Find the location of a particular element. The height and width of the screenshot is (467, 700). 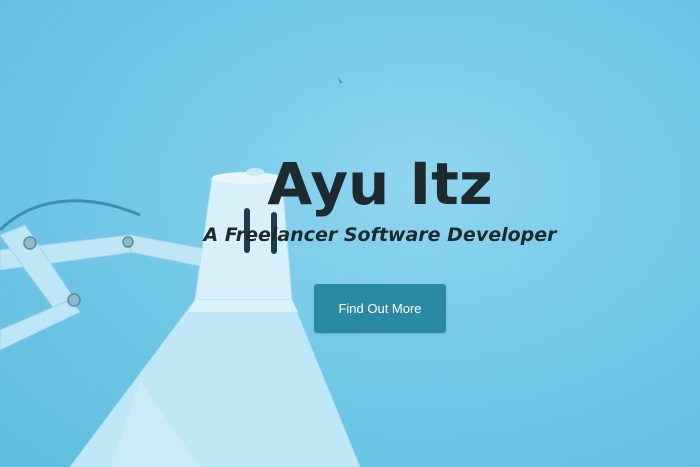

find-out-more-button: Find Out More is located at coordinates (380, 308).